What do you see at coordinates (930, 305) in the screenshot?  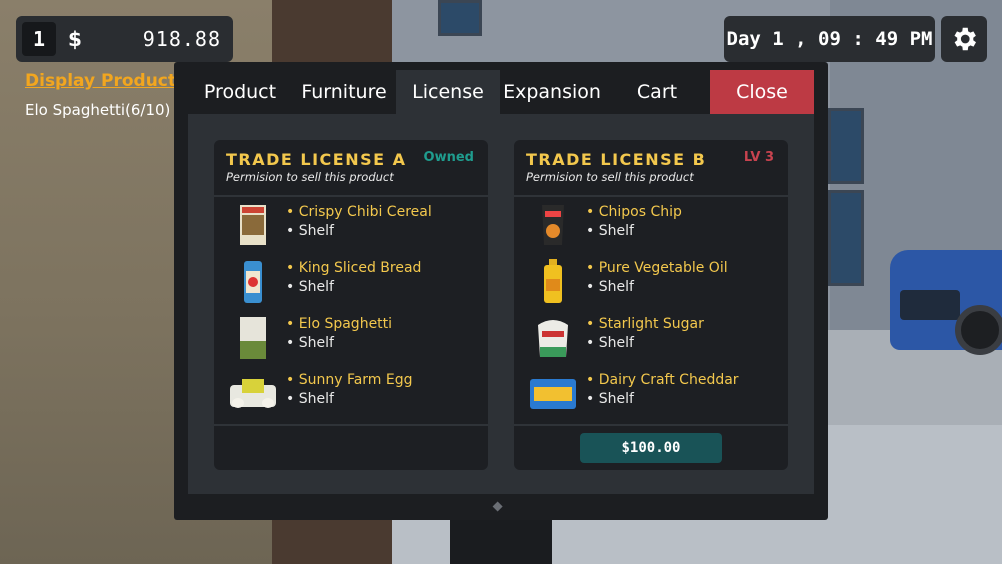 I see `truck-grill` at bounding box center [930, 305].